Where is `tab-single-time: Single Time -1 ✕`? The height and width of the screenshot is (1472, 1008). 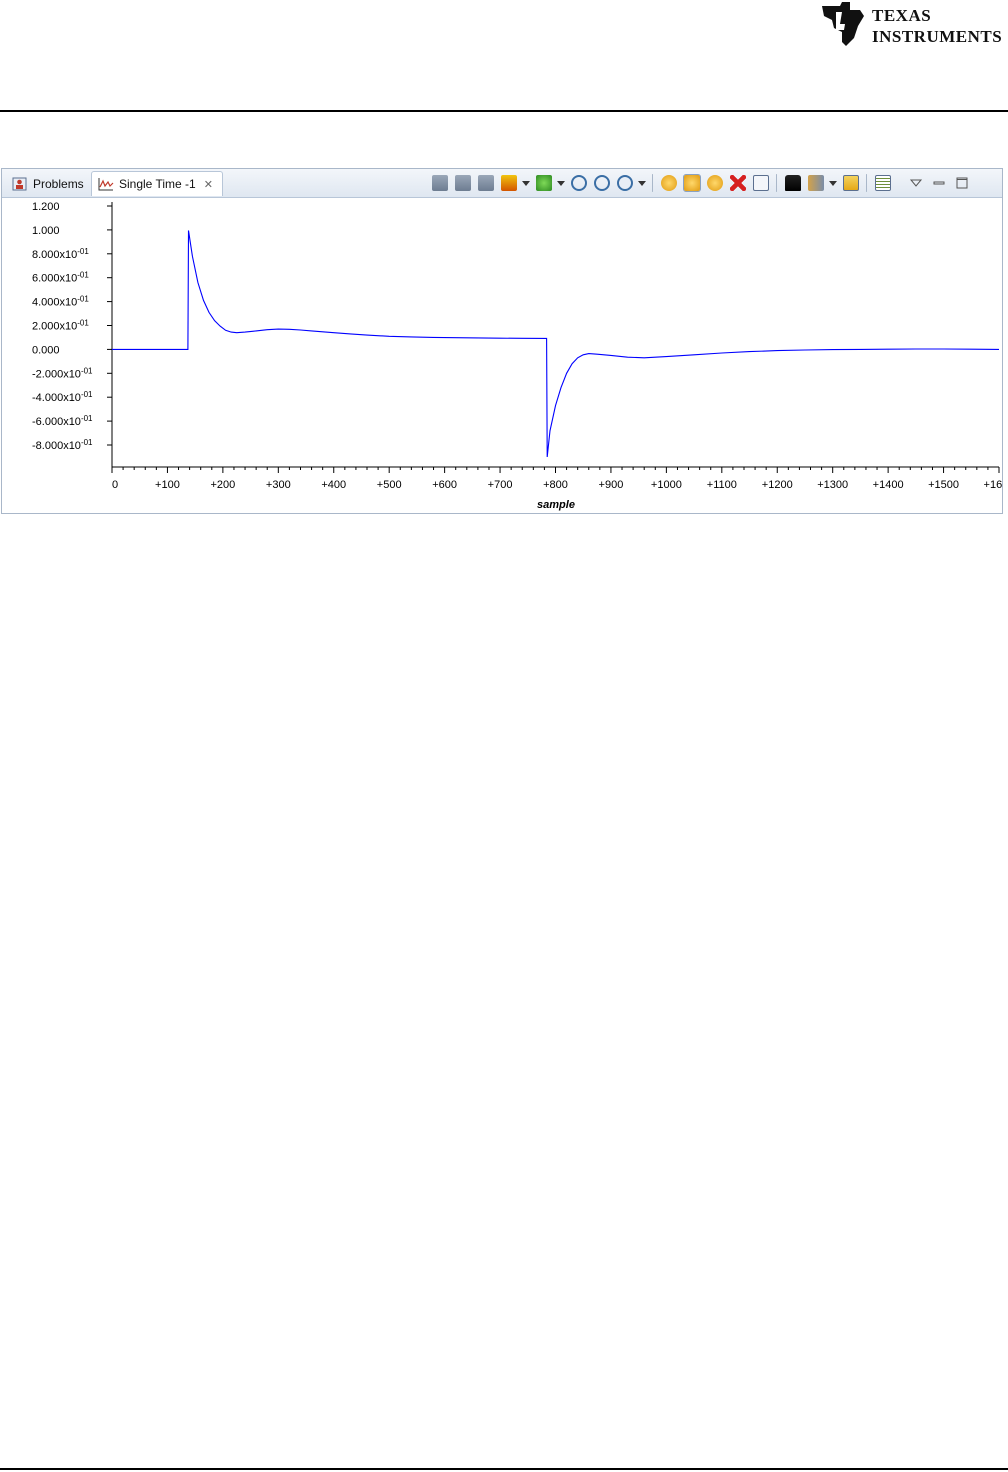 tab-single-time: Single Time -1 ✕ is located at coordinates (157, 183).